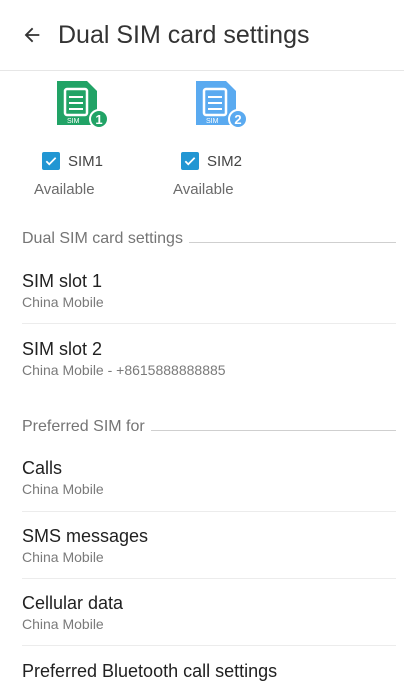 This screenshot has width=404, height=690. I want to click on bluetooth-call-settings-item: Preferred Bluetooth call settings, so click(209, 671).